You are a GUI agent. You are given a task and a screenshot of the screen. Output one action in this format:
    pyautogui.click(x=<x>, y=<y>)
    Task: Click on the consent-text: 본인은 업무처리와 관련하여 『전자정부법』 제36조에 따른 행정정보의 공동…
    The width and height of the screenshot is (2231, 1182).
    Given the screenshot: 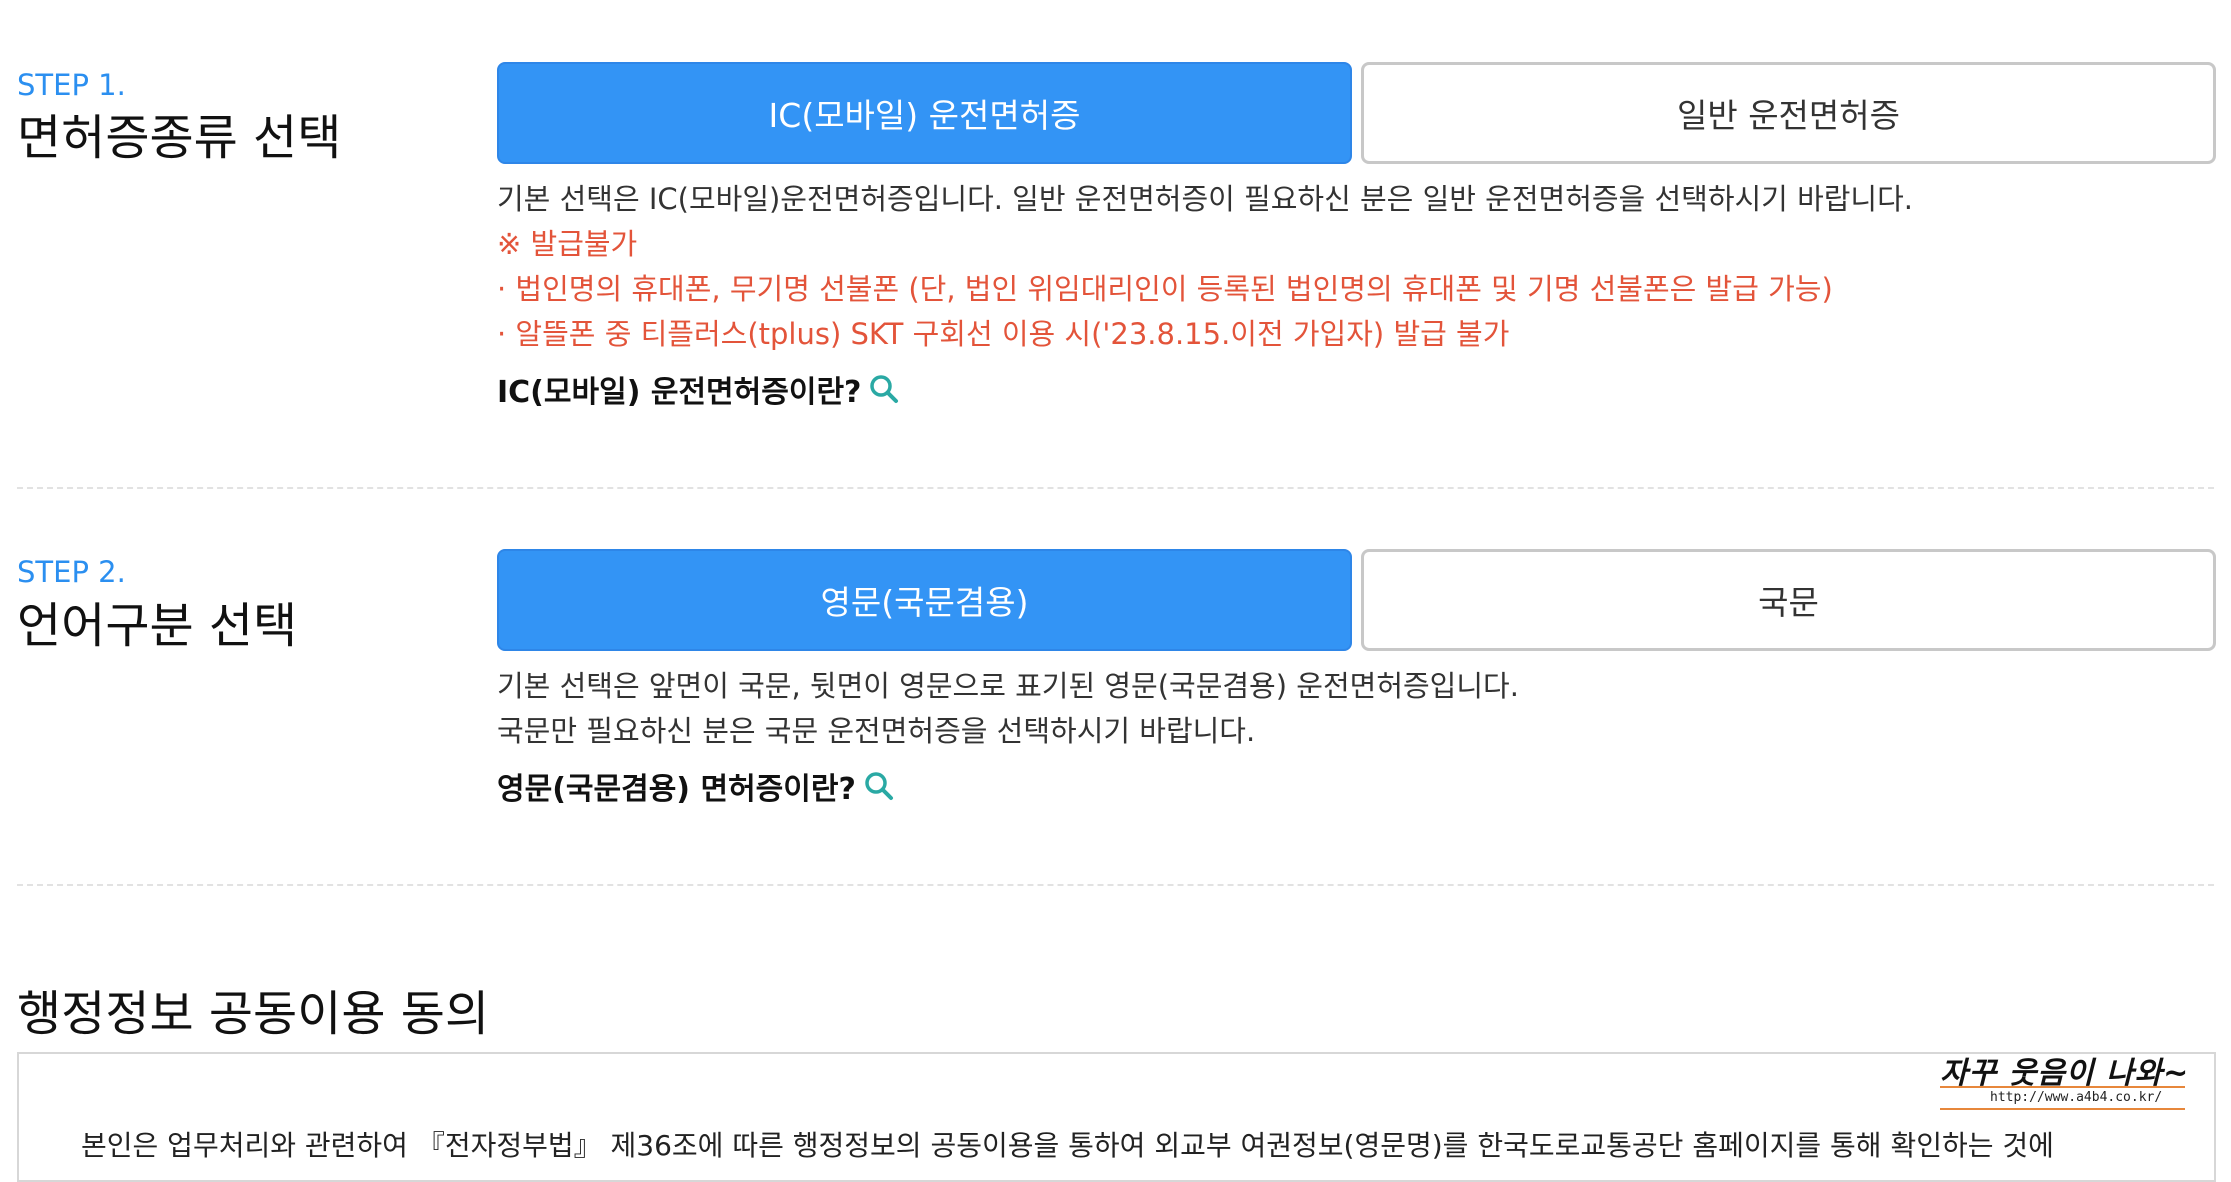 What is the action you would take?
    pyautogui.click(x=1067, y=1145)
    